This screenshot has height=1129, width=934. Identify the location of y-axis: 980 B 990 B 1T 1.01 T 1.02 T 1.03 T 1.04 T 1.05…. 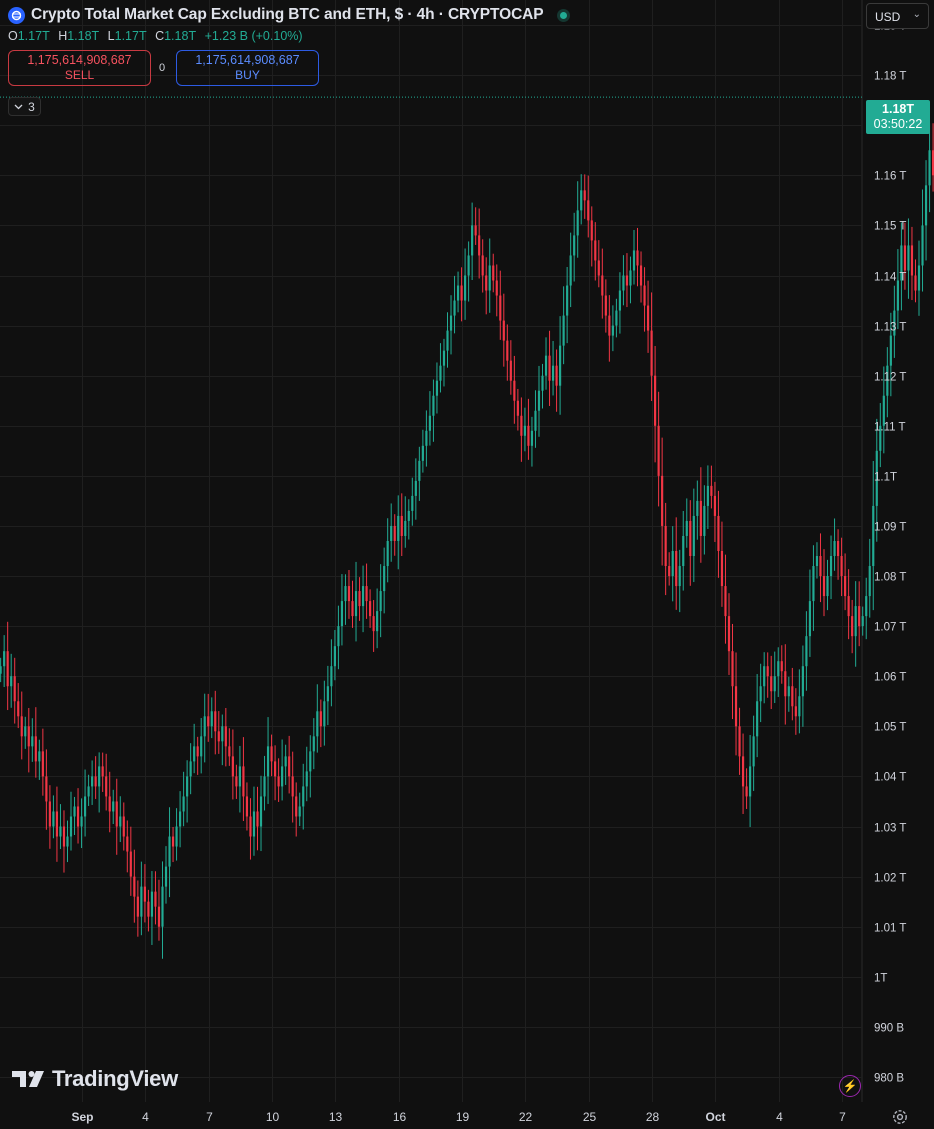
(890, 553).